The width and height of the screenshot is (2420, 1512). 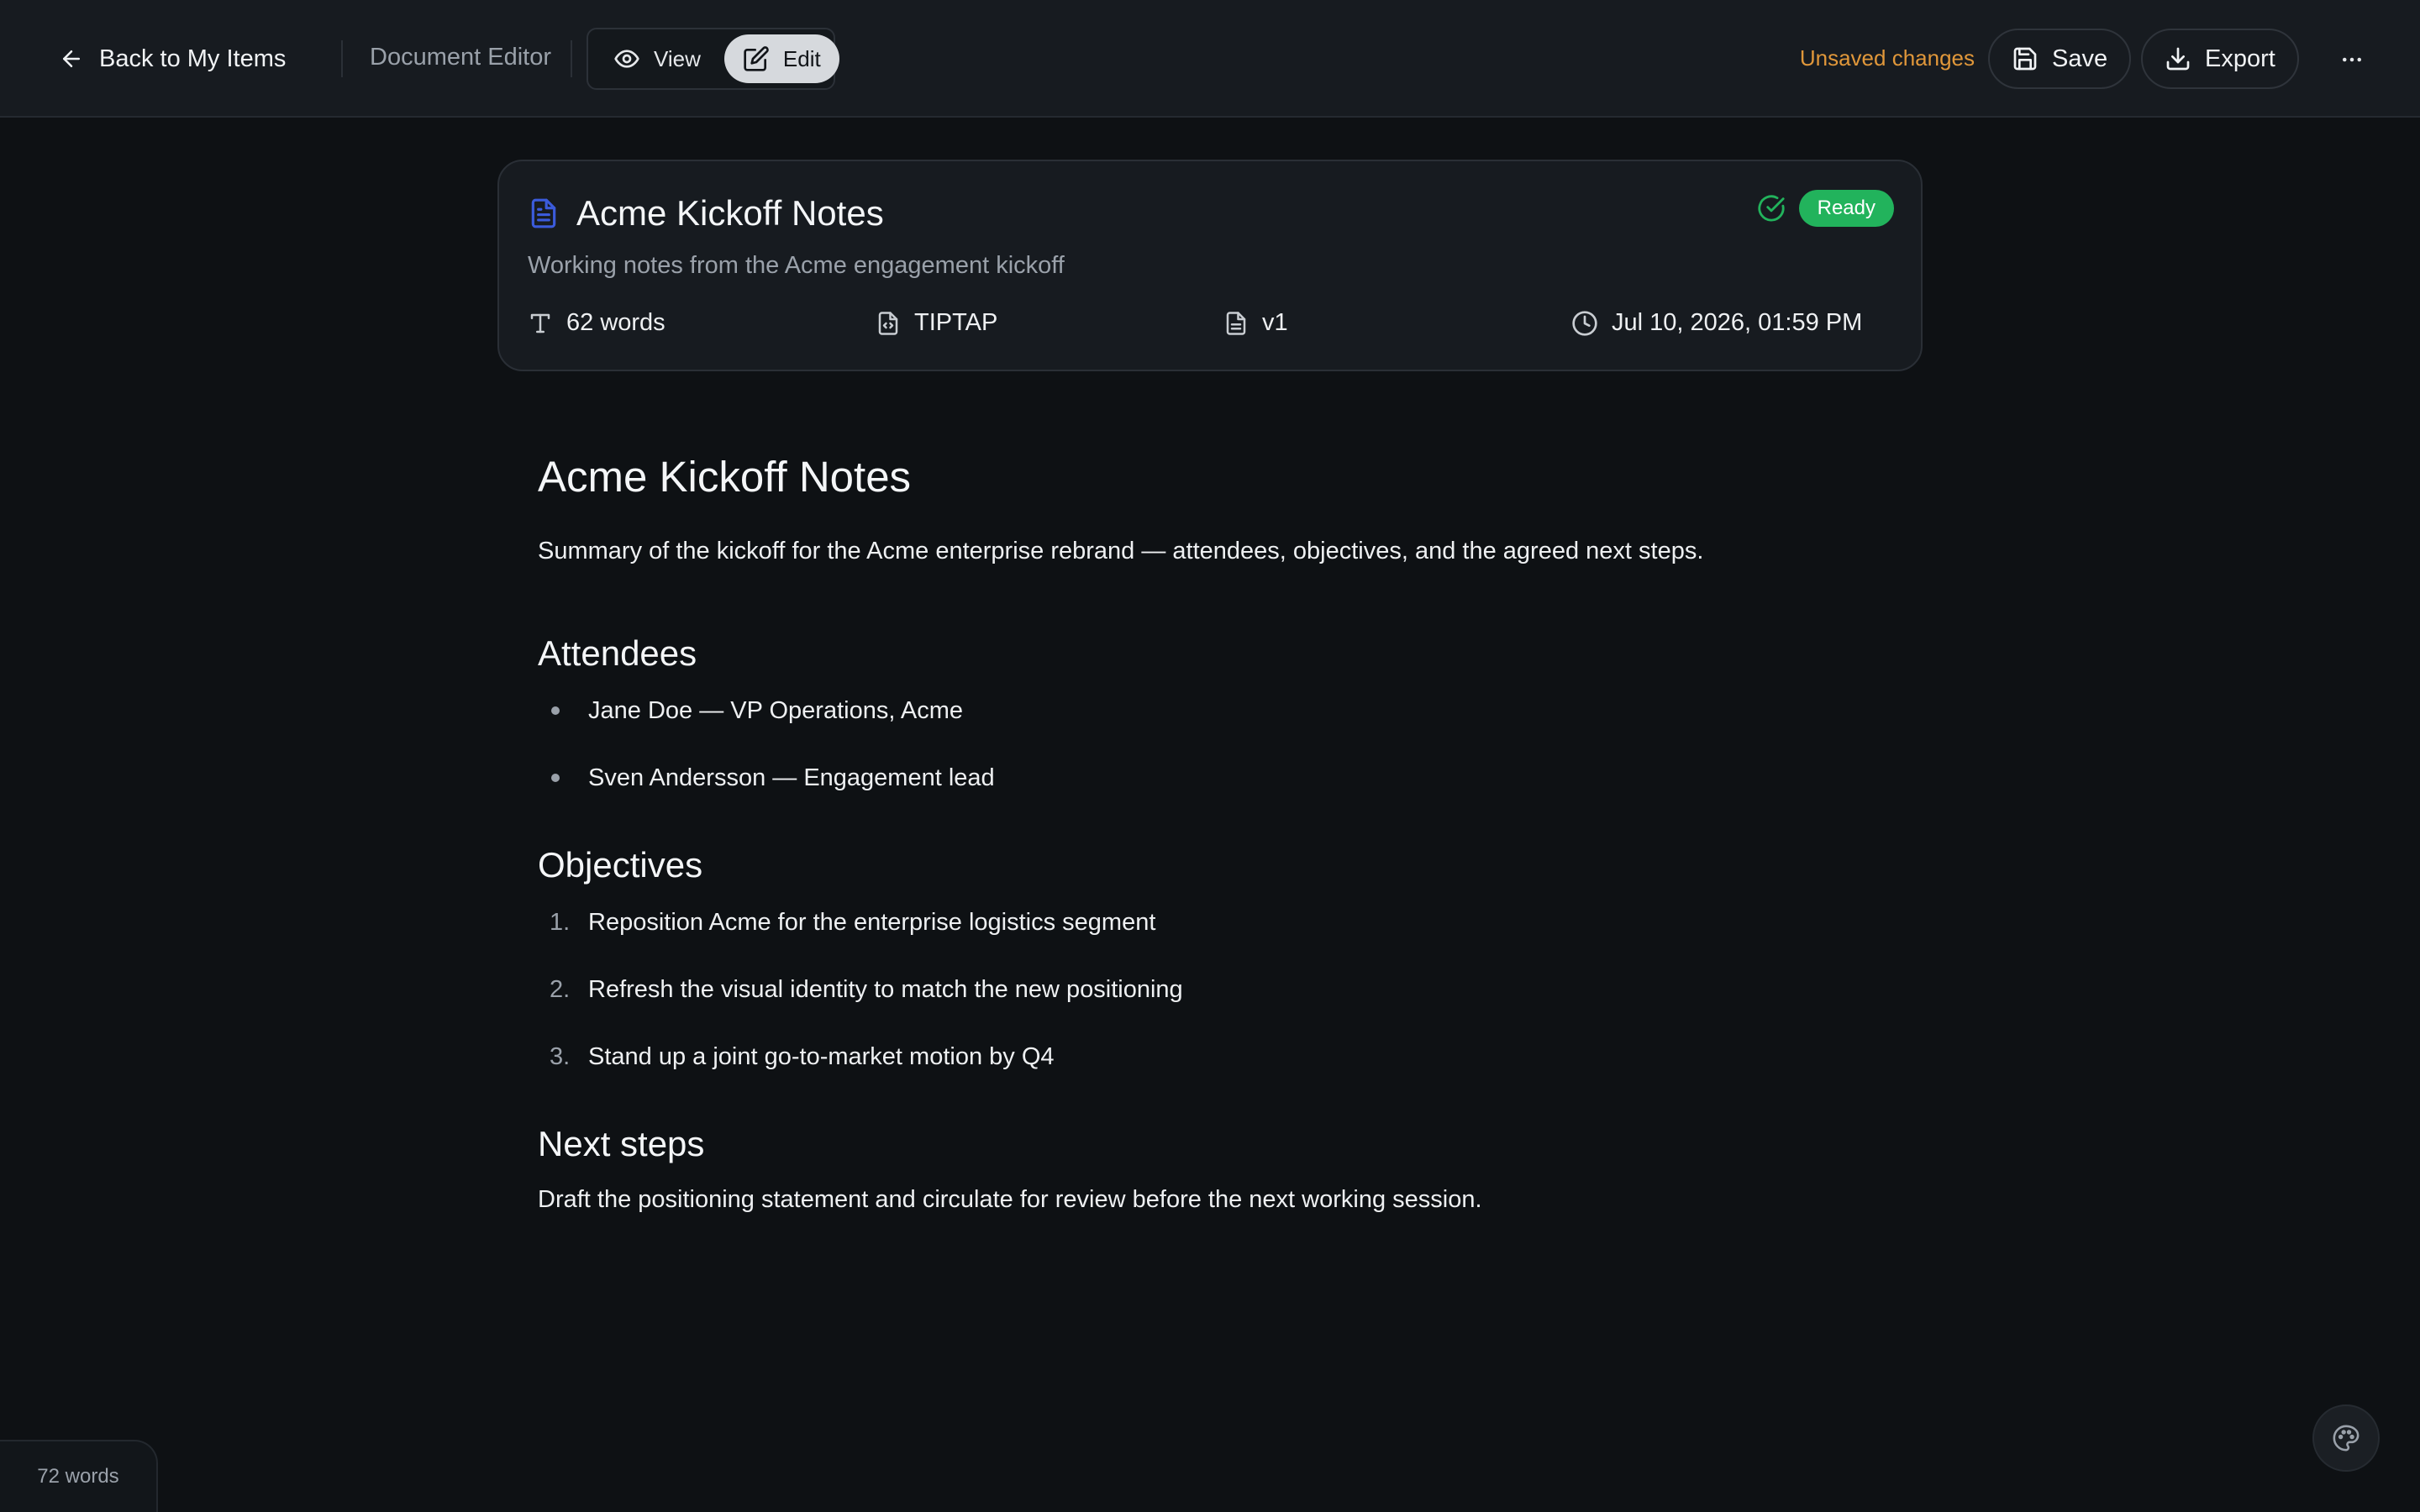 I want to click on card-title-row: Acme Kickoff Notes, so click(x=706, y=213).